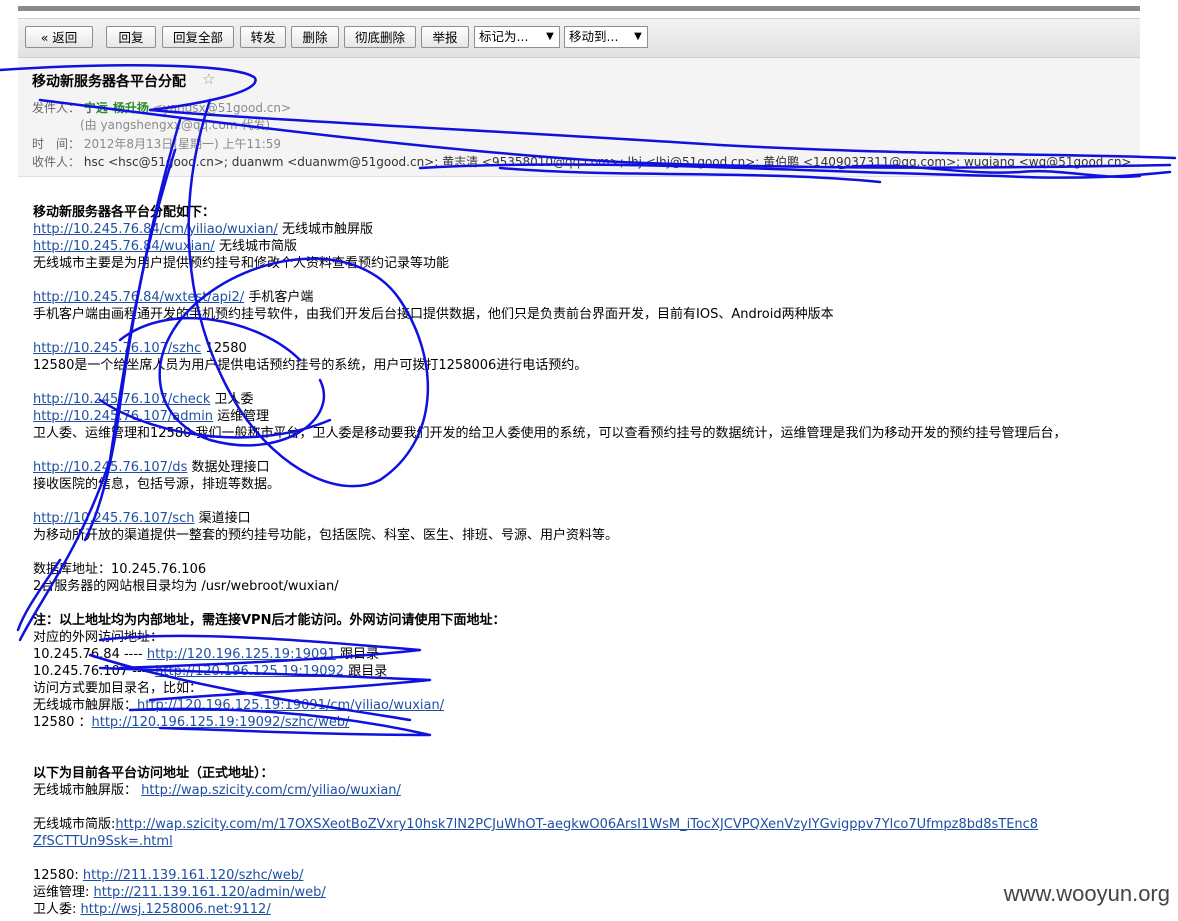  I want to click on body-link: http://10.245.76.84/wuxian/, so click(124, 246).